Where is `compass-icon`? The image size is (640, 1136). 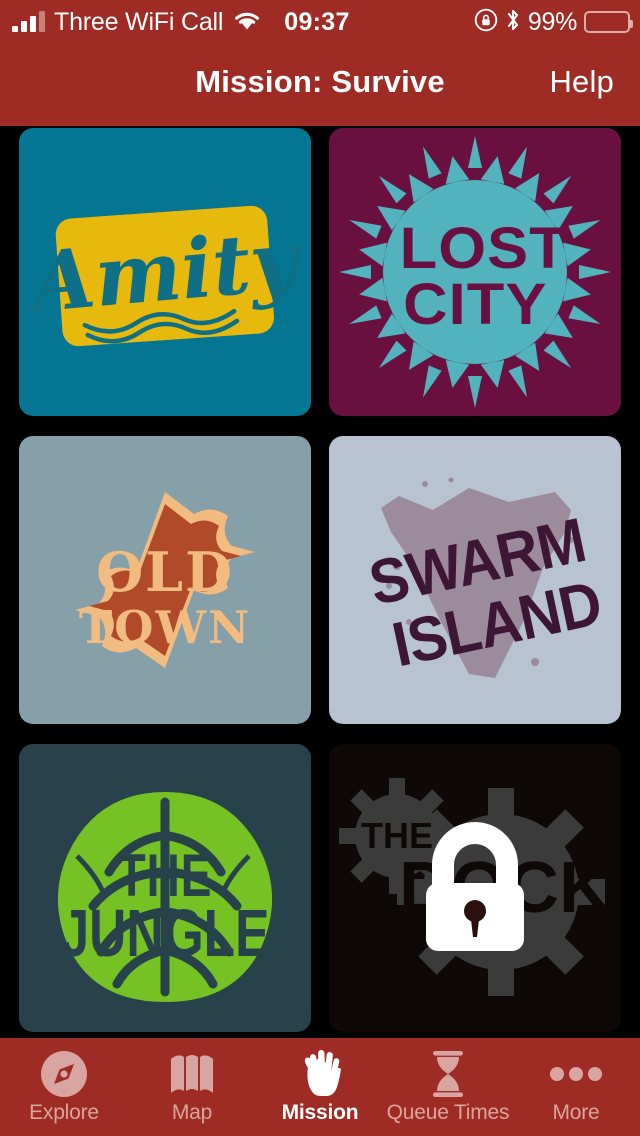 compass-icon is located at coordinates (64, 1074).